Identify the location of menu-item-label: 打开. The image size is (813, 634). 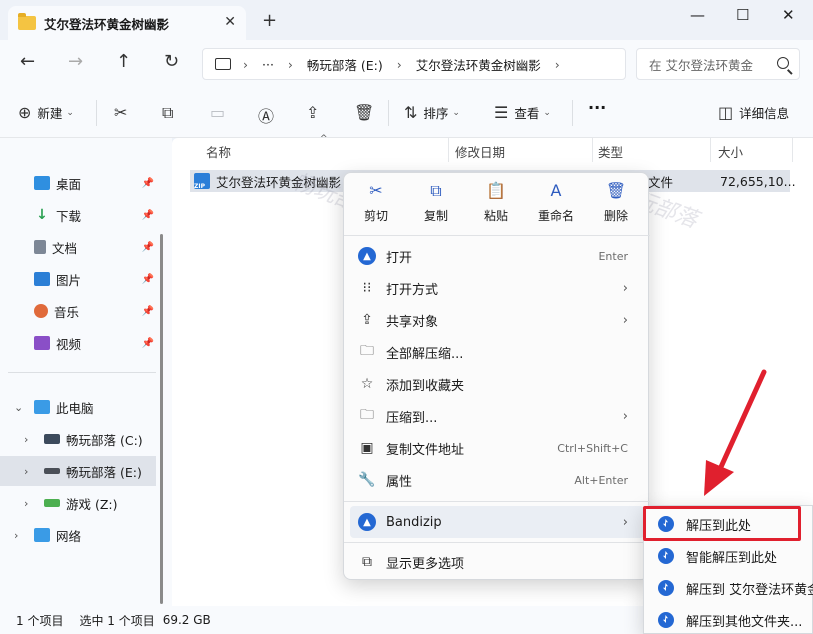
(399, 258).